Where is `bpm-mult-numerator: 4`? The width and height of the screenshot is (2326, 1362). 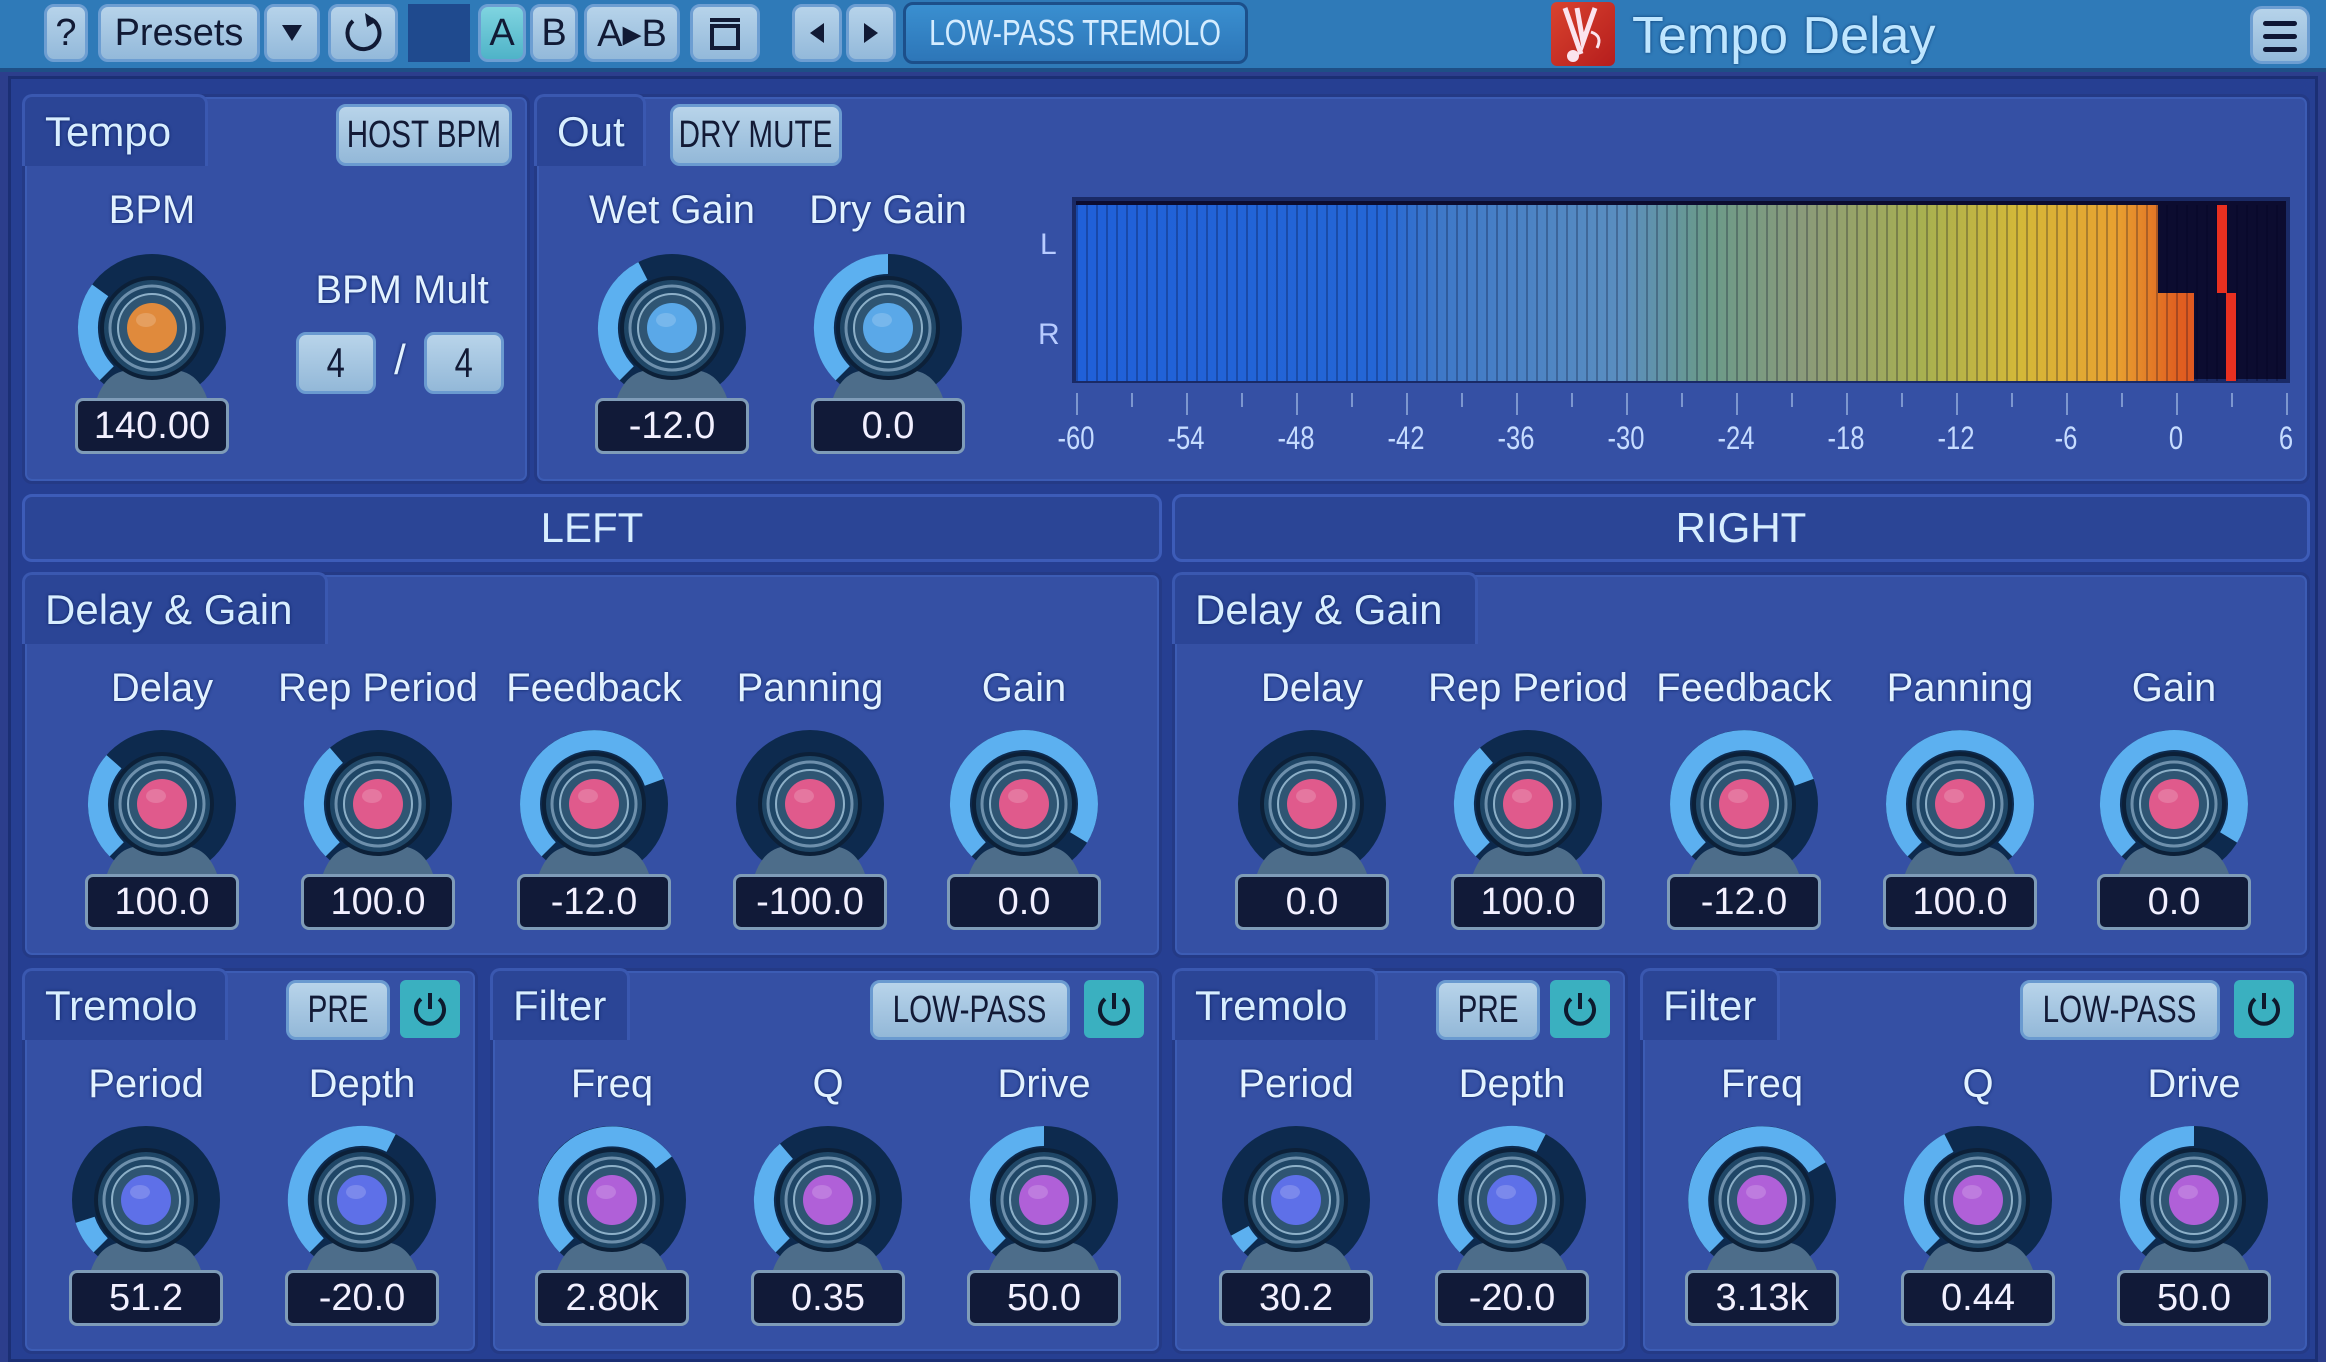 bpm-mult-numerator: 4 is located at coordinates (336, 363).